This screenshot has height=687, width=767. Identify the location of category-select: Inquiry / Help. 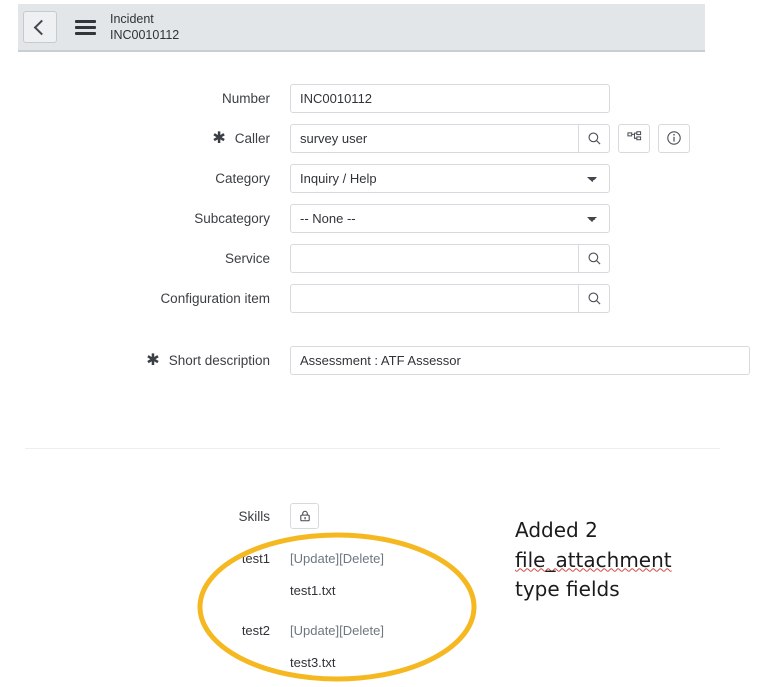
(450, 178).